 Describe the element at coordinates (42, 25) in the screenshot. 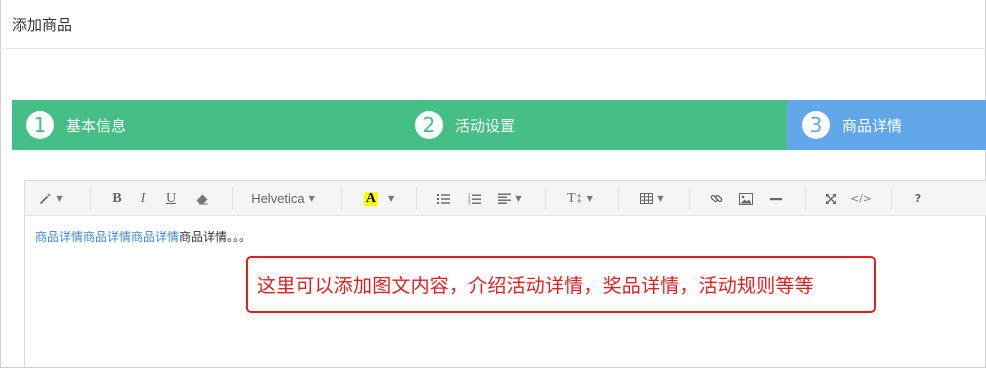

I see `page-title: 添加商品` at that location.